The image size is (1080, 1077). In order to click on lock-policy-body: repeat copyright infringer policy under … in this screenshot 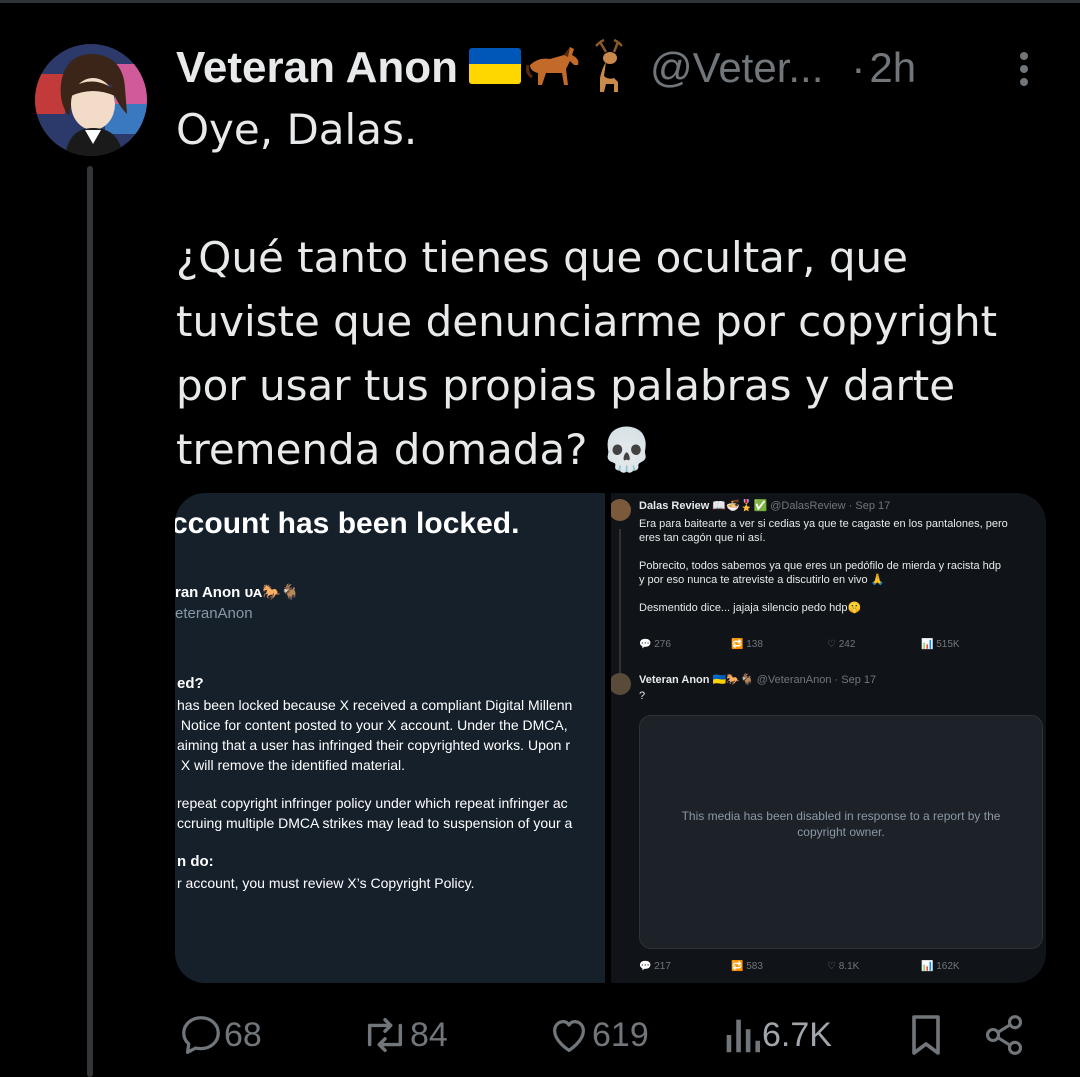, I will do `click(375, 813)`.